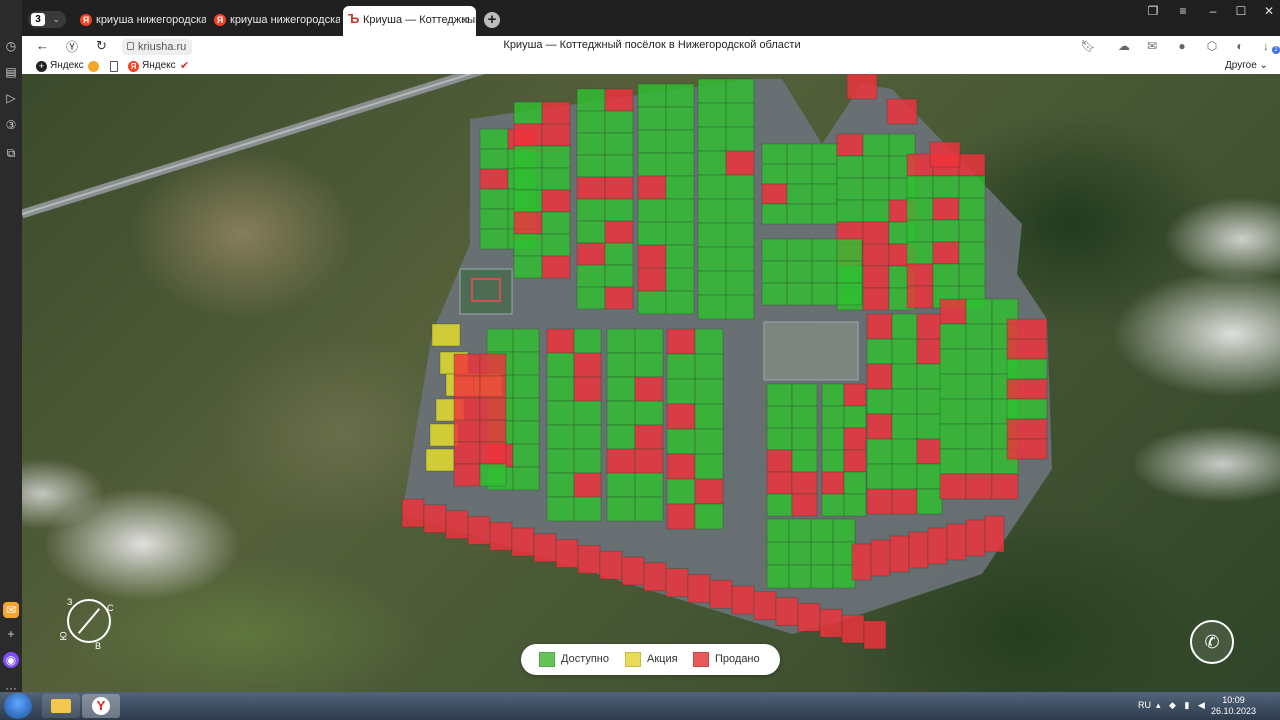  I want to click on explorer-taskbar-button, so click(61, 706).